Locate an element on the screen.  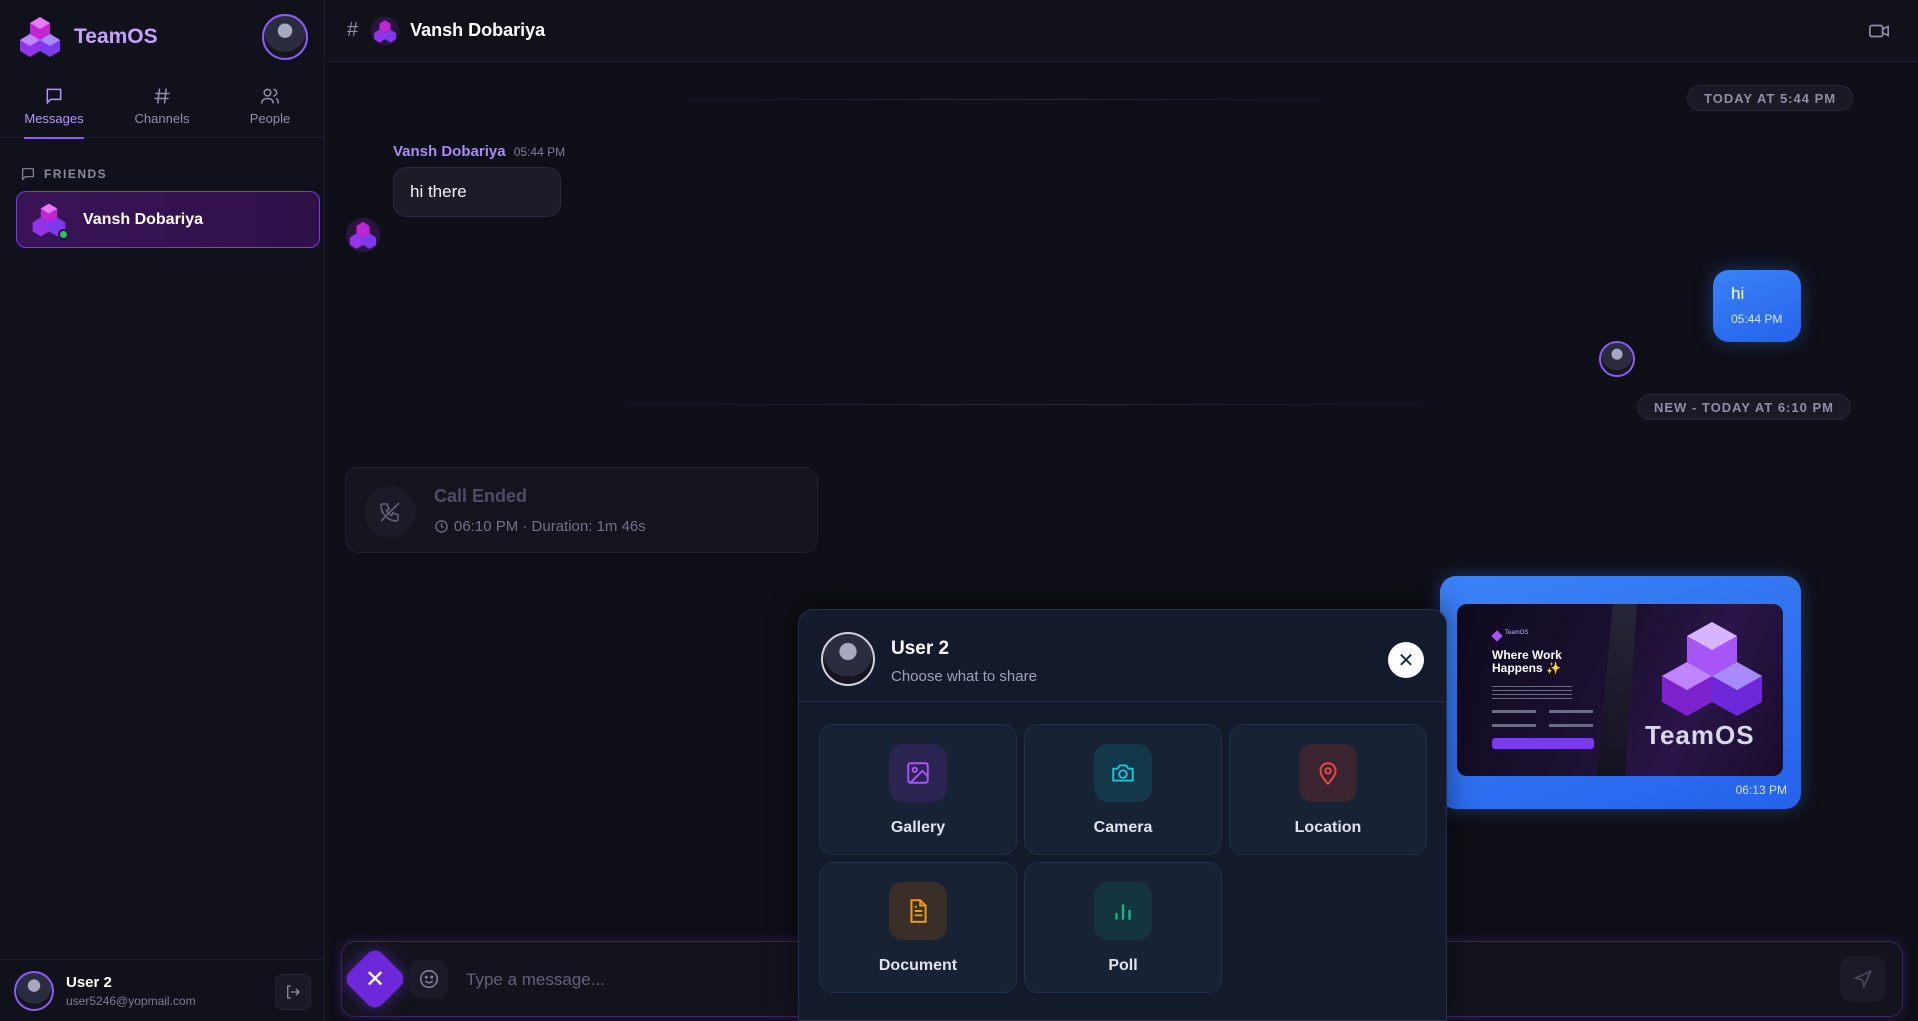
logout-button is located at coordinates (293, 992).